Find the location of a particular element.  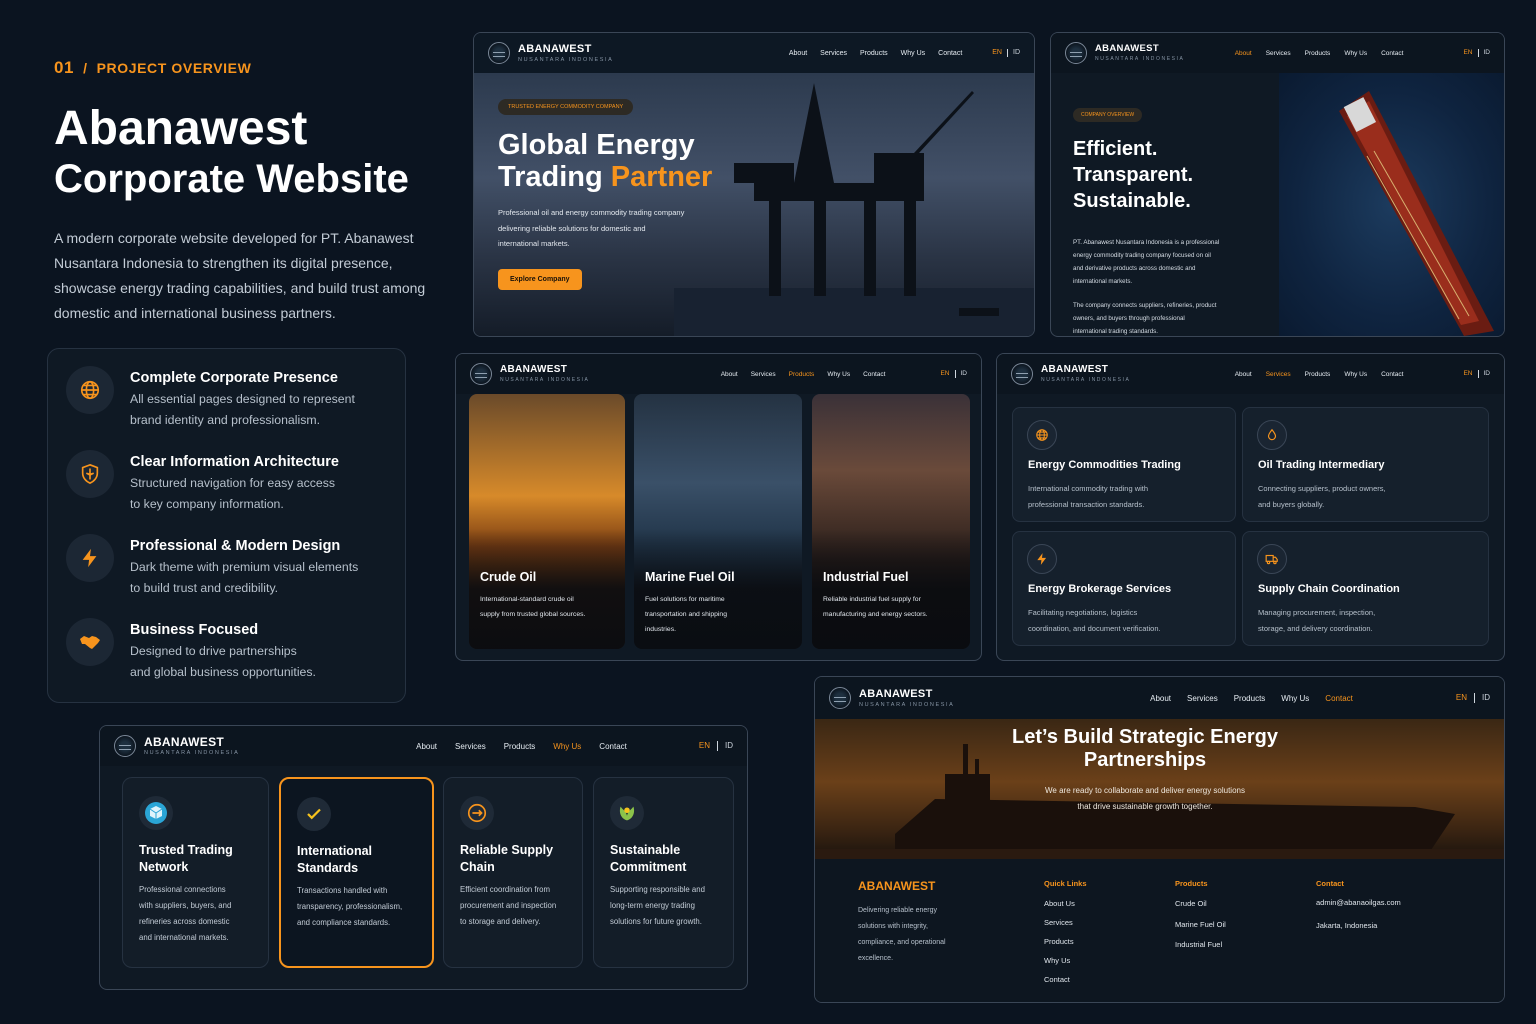

lightning-icon is located at coordinates (1042, 559).